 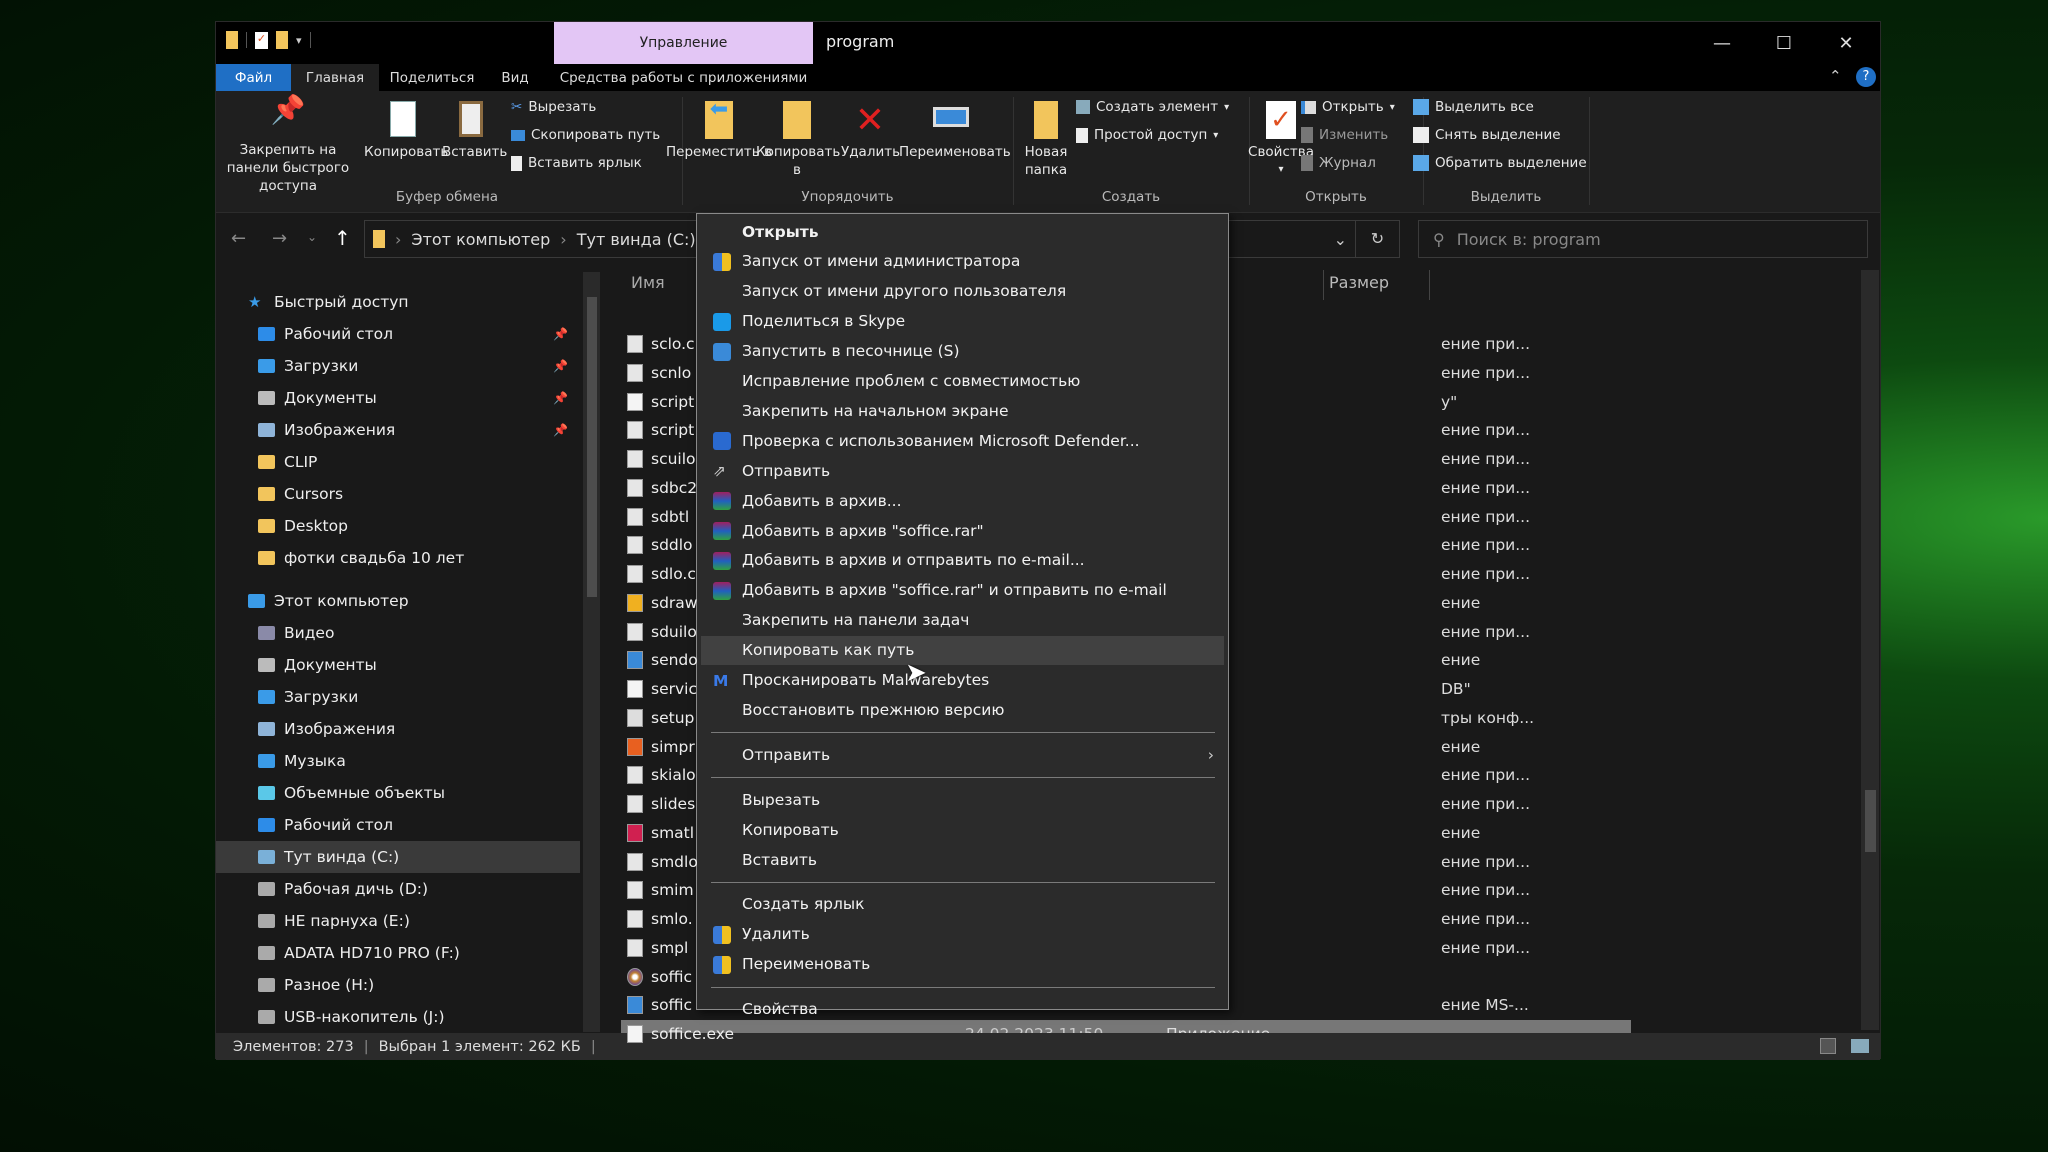 What do you see at coordinates (962, 261) in the screenshot?
I see `menu-item: Запуск от имени администратора` at bounding box center [962, 261].